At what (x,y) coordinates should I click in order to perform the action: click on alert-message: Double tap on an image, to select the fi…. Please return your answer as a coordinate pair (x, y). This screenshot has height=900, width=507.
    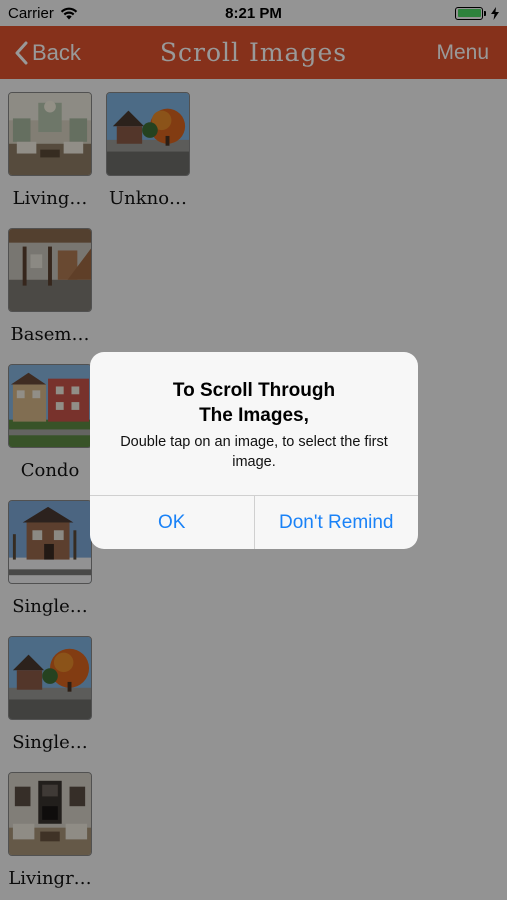
    Looking at the image, I should click on (254, 452).